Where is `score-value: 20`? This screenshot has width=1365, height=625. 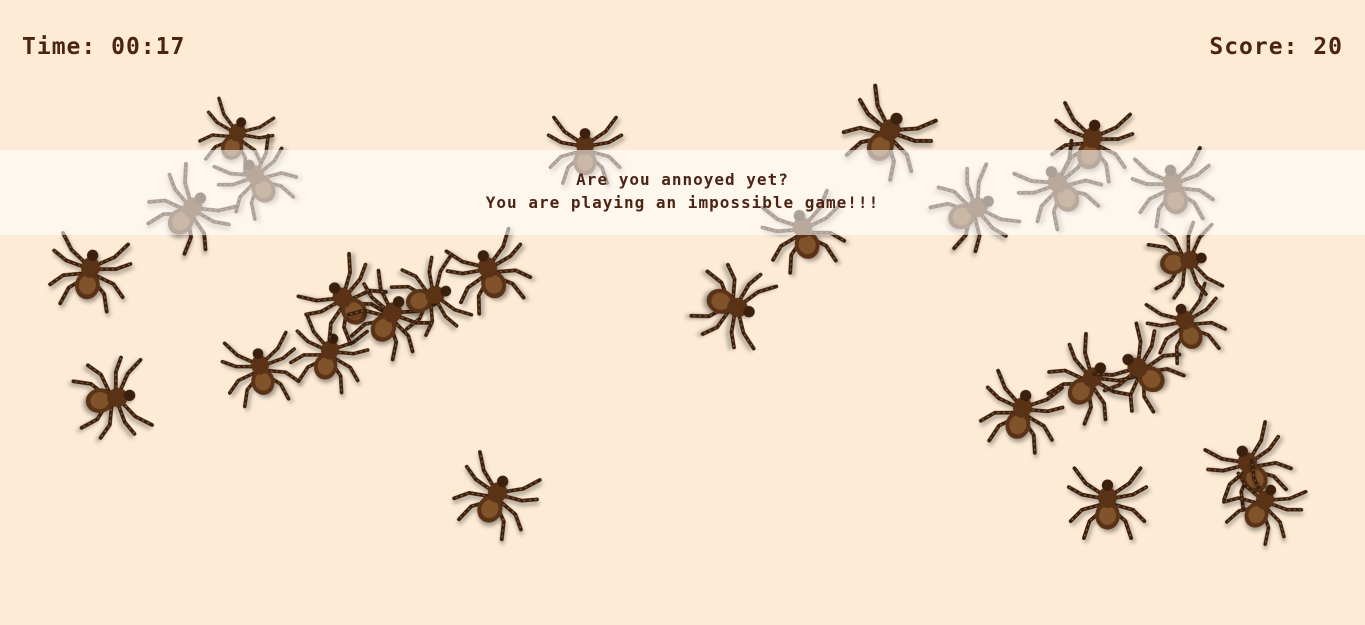
score-value: 20 is located at coordinates (1328, 47).